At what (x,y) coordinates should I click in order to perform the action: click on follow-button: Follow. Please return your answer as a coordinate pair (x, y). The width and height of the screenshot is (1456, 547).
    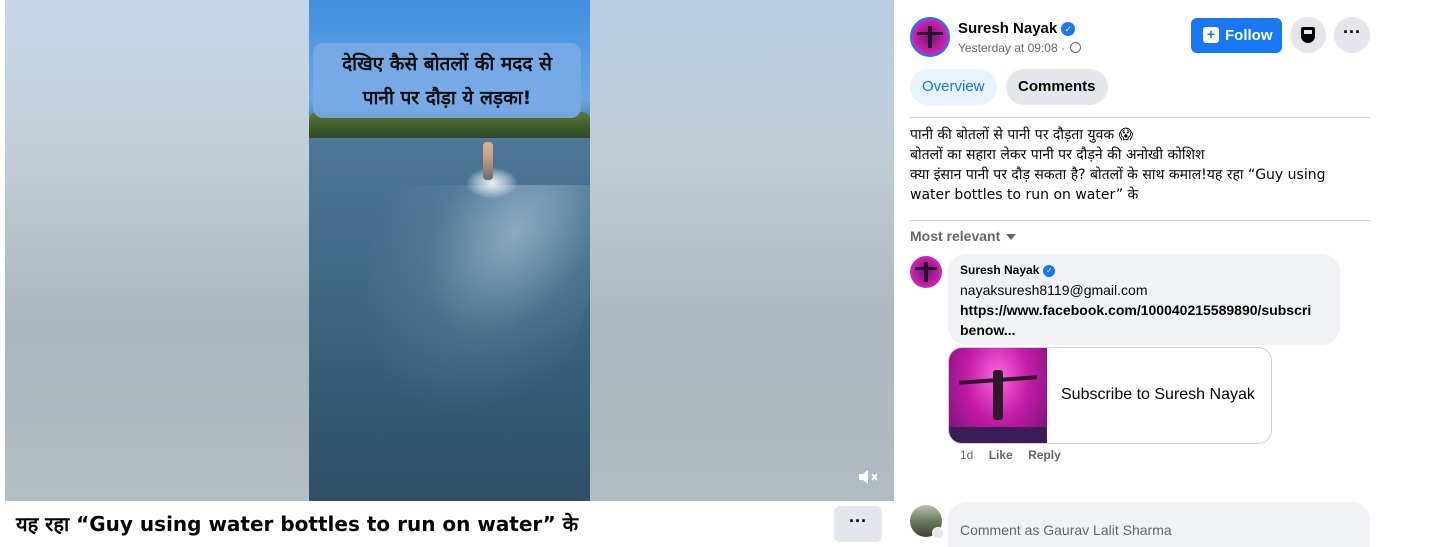
    Looking at the image, I should click on (1236, 35).